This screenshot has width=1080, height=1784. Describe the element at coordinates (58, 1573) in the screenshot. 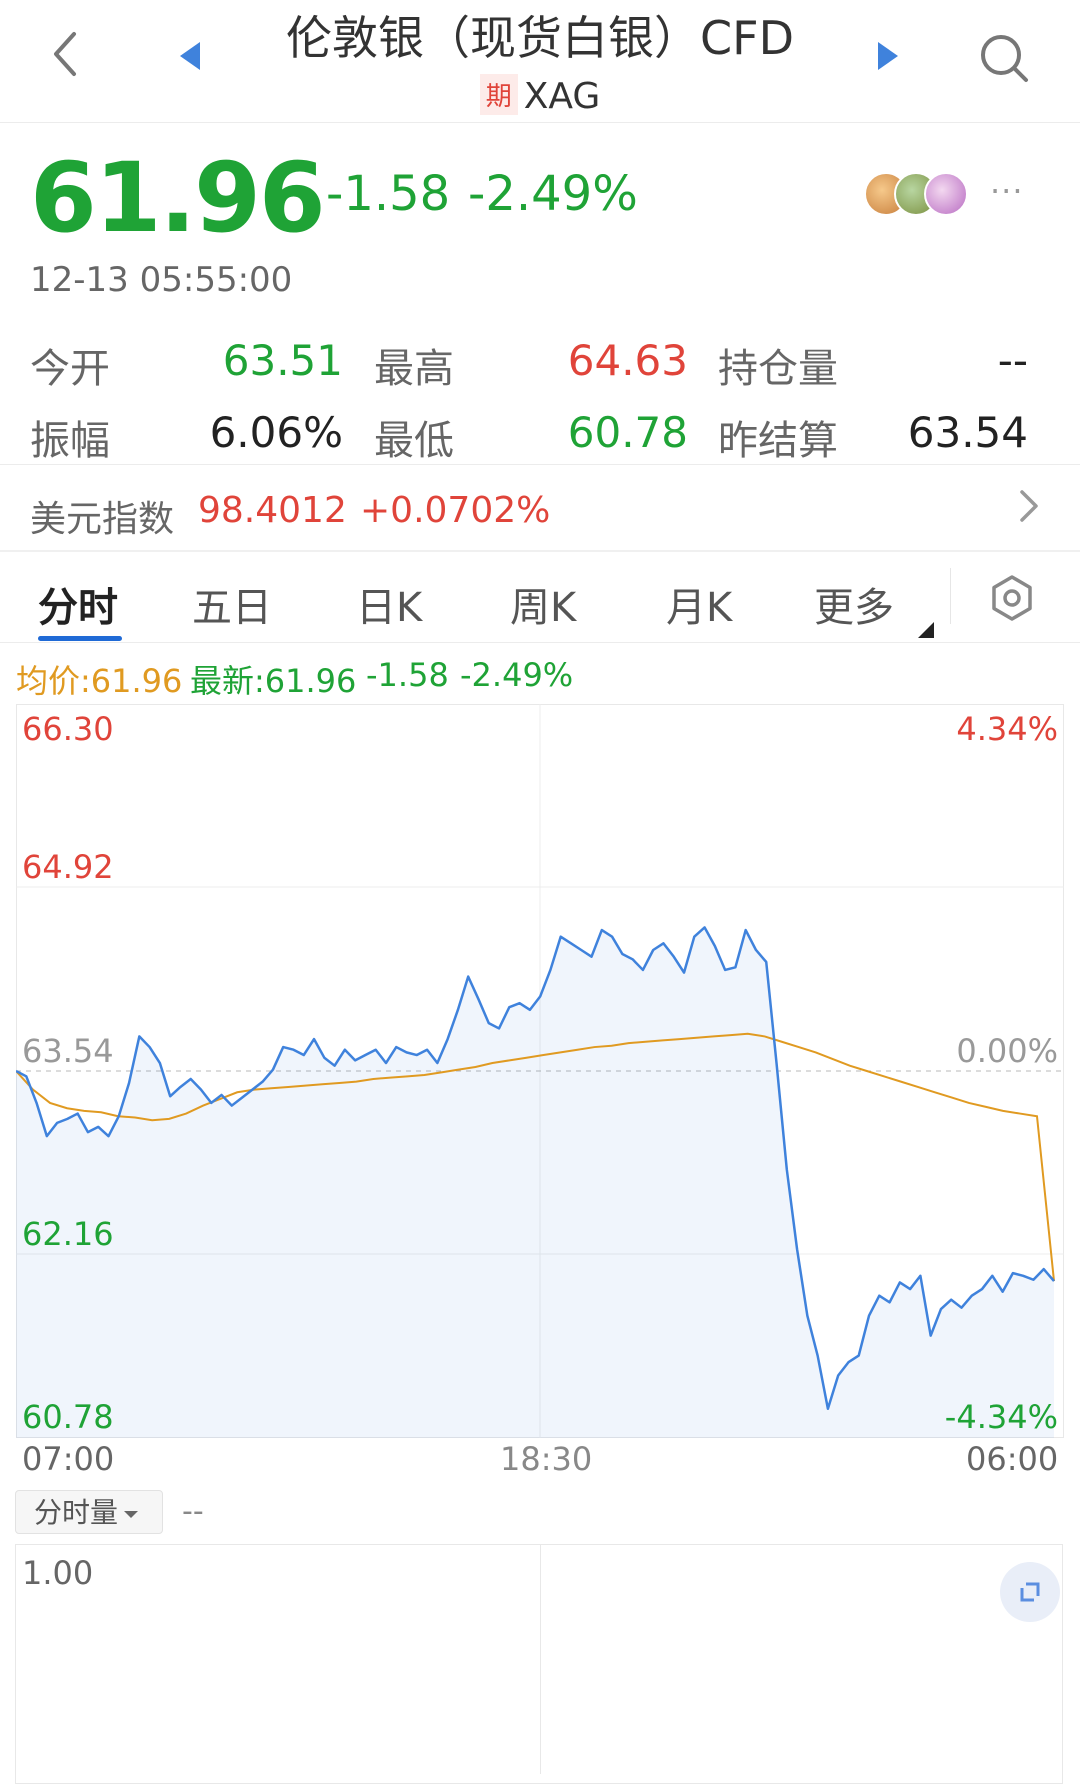

I see `volume-axis-max: 1.00` at that location.